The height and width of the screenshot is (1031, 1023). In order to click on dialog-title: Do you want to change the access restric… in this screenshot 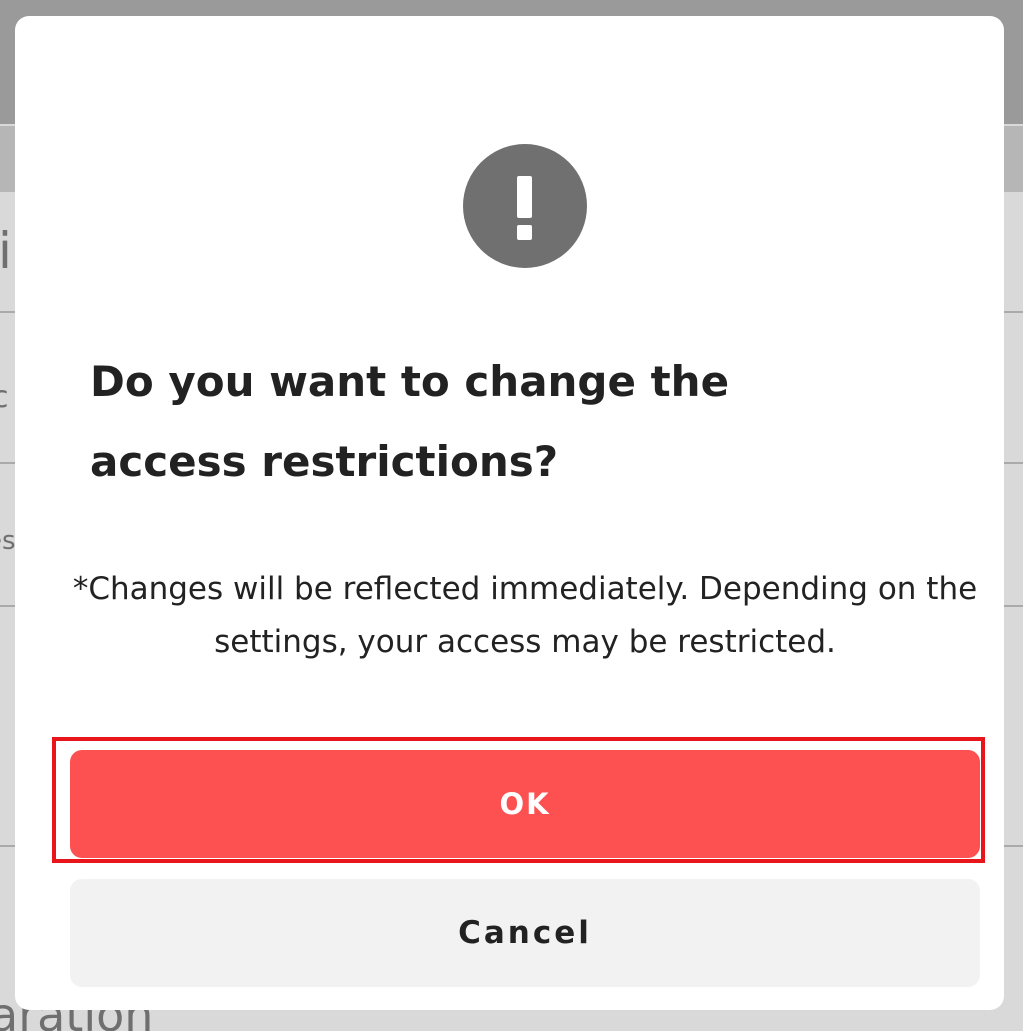, I will do `click(410, 421)`.